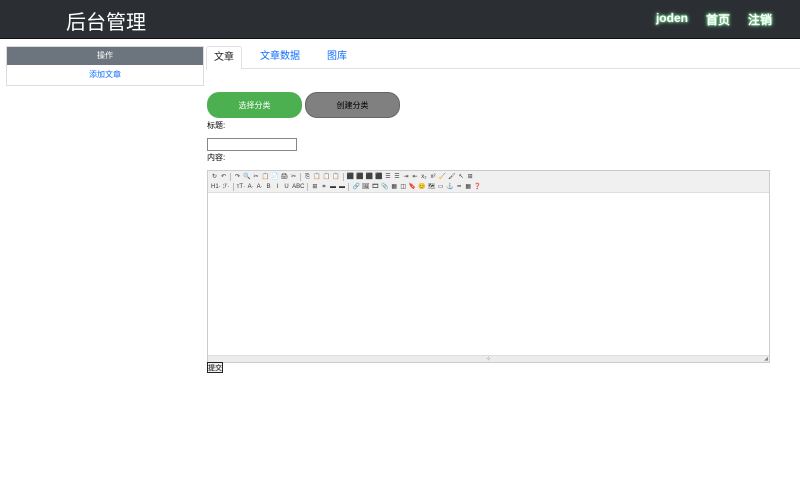 The height and width of the screenshot is (483, 800). Describe the element at coordinates (403, 187) in the screenshot. I see `toolbar-r2-button-18-icon: ◫` at that location.